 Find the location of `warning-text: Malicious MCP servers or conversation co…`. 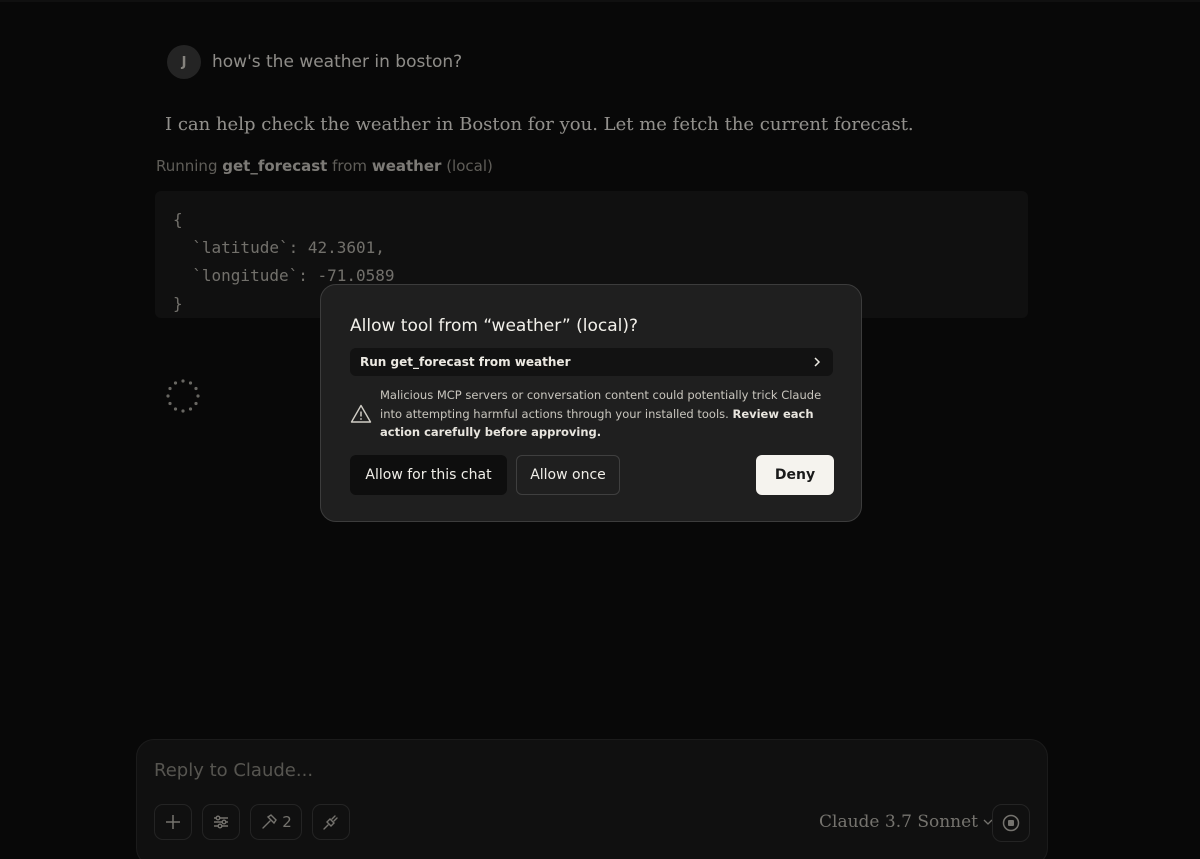

warning-text: Malicious MCP servers or conversation co… is located at coordinates (606, 414).